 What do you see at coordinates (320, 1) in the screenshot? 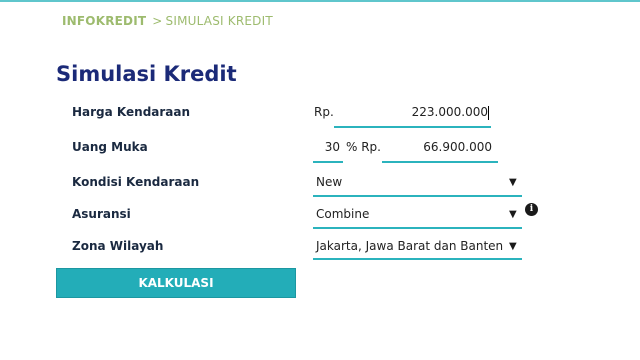
I see `top-border` at bounding box center [320, 1].